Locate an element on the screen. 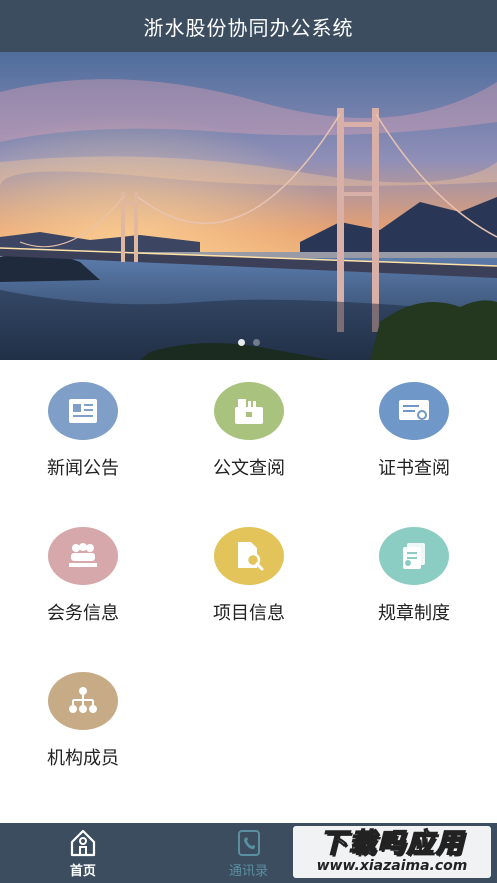 This screenshot has width=497, height=883. contacts-icon is located at coordinates (248, 842).